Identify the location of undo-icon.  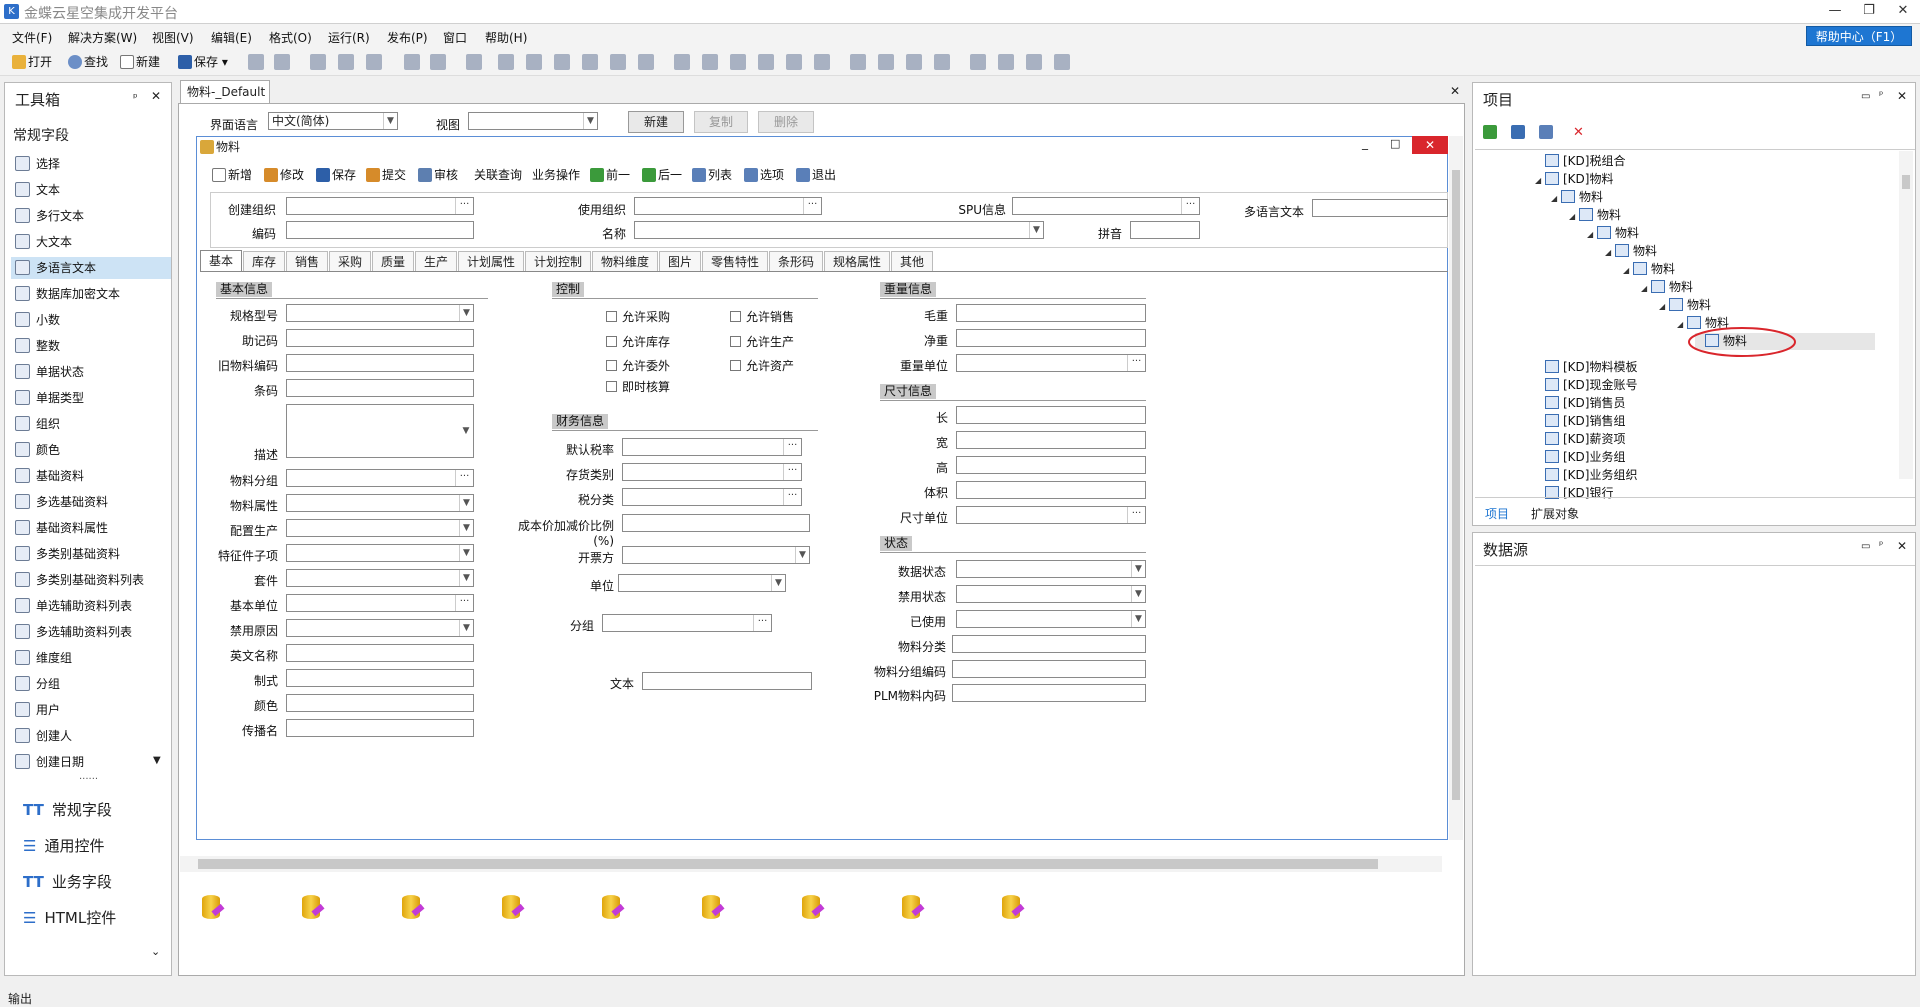
(412, 62).